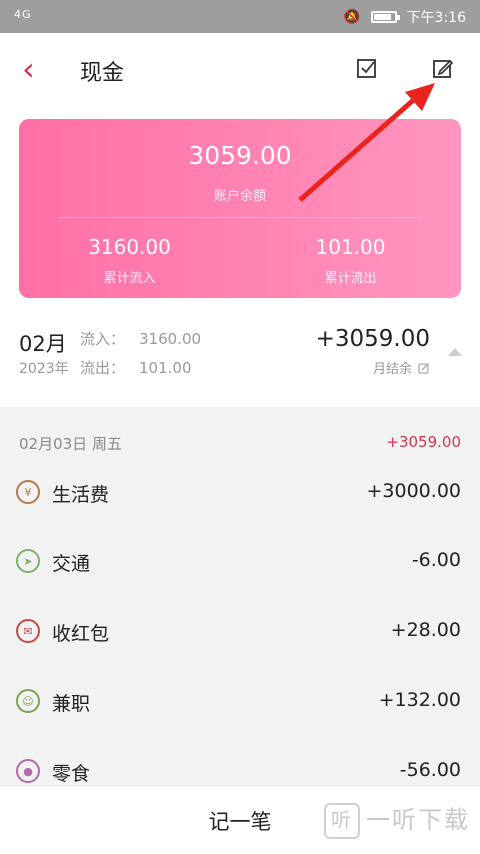 The height and width of the screenshot is (854, 480). I want to click on bottom-bar: 记一笔 听一听下载, so click(240, 819).